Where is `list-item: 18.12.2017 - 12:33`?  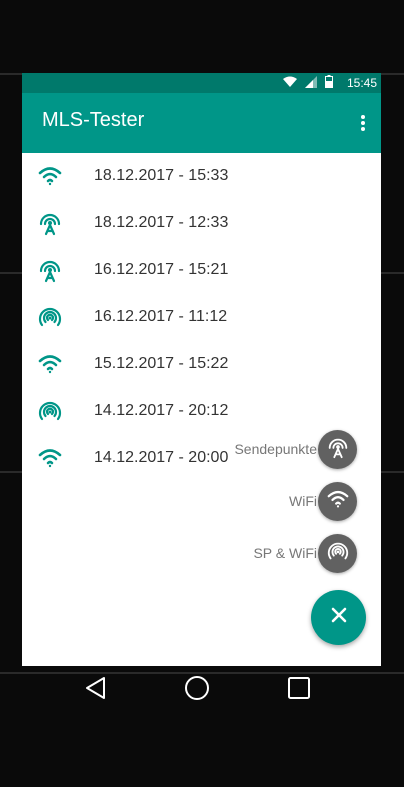
list-item: 18.12.2017 - 12:33 is located at coordinates (201, 223).